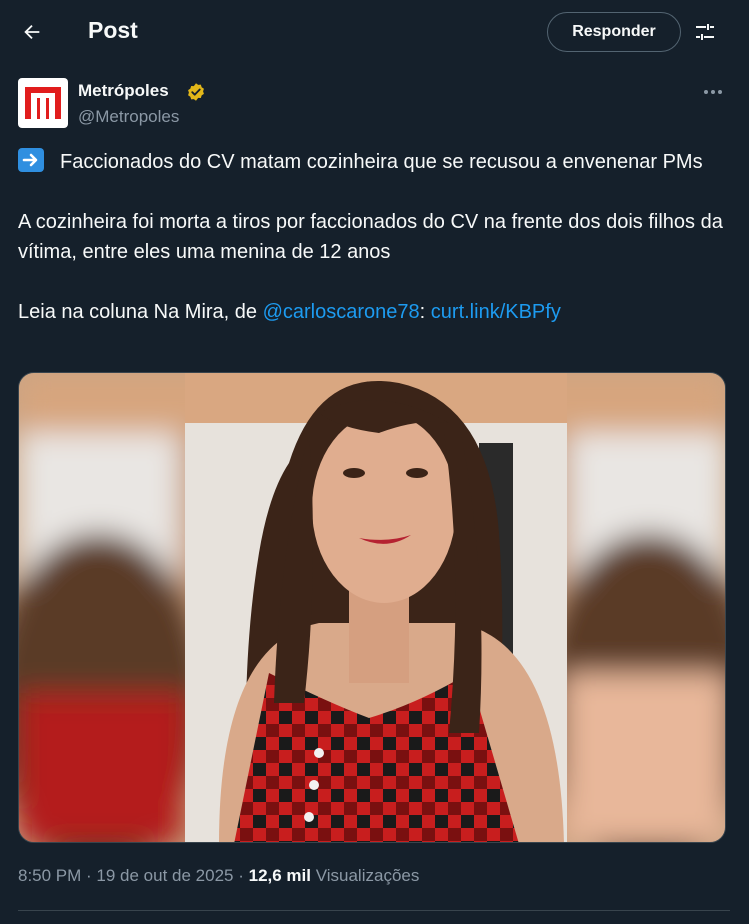  I want to click on verified-badge-icon, so click(196, 92).